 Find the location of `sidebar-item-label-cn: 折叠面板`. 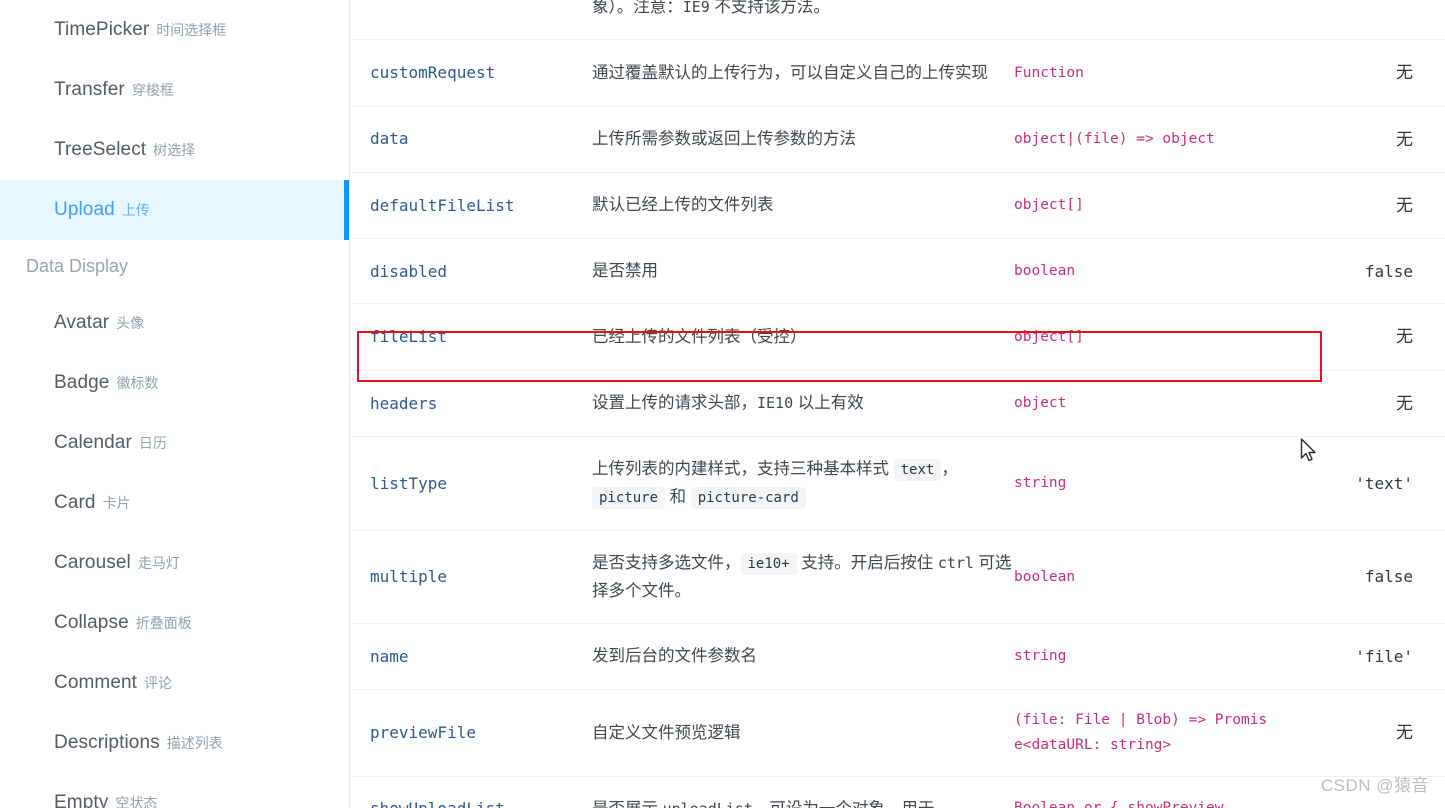

sidebar-item-label-cn: 折叠面板 is located at coordinates (163, 623).